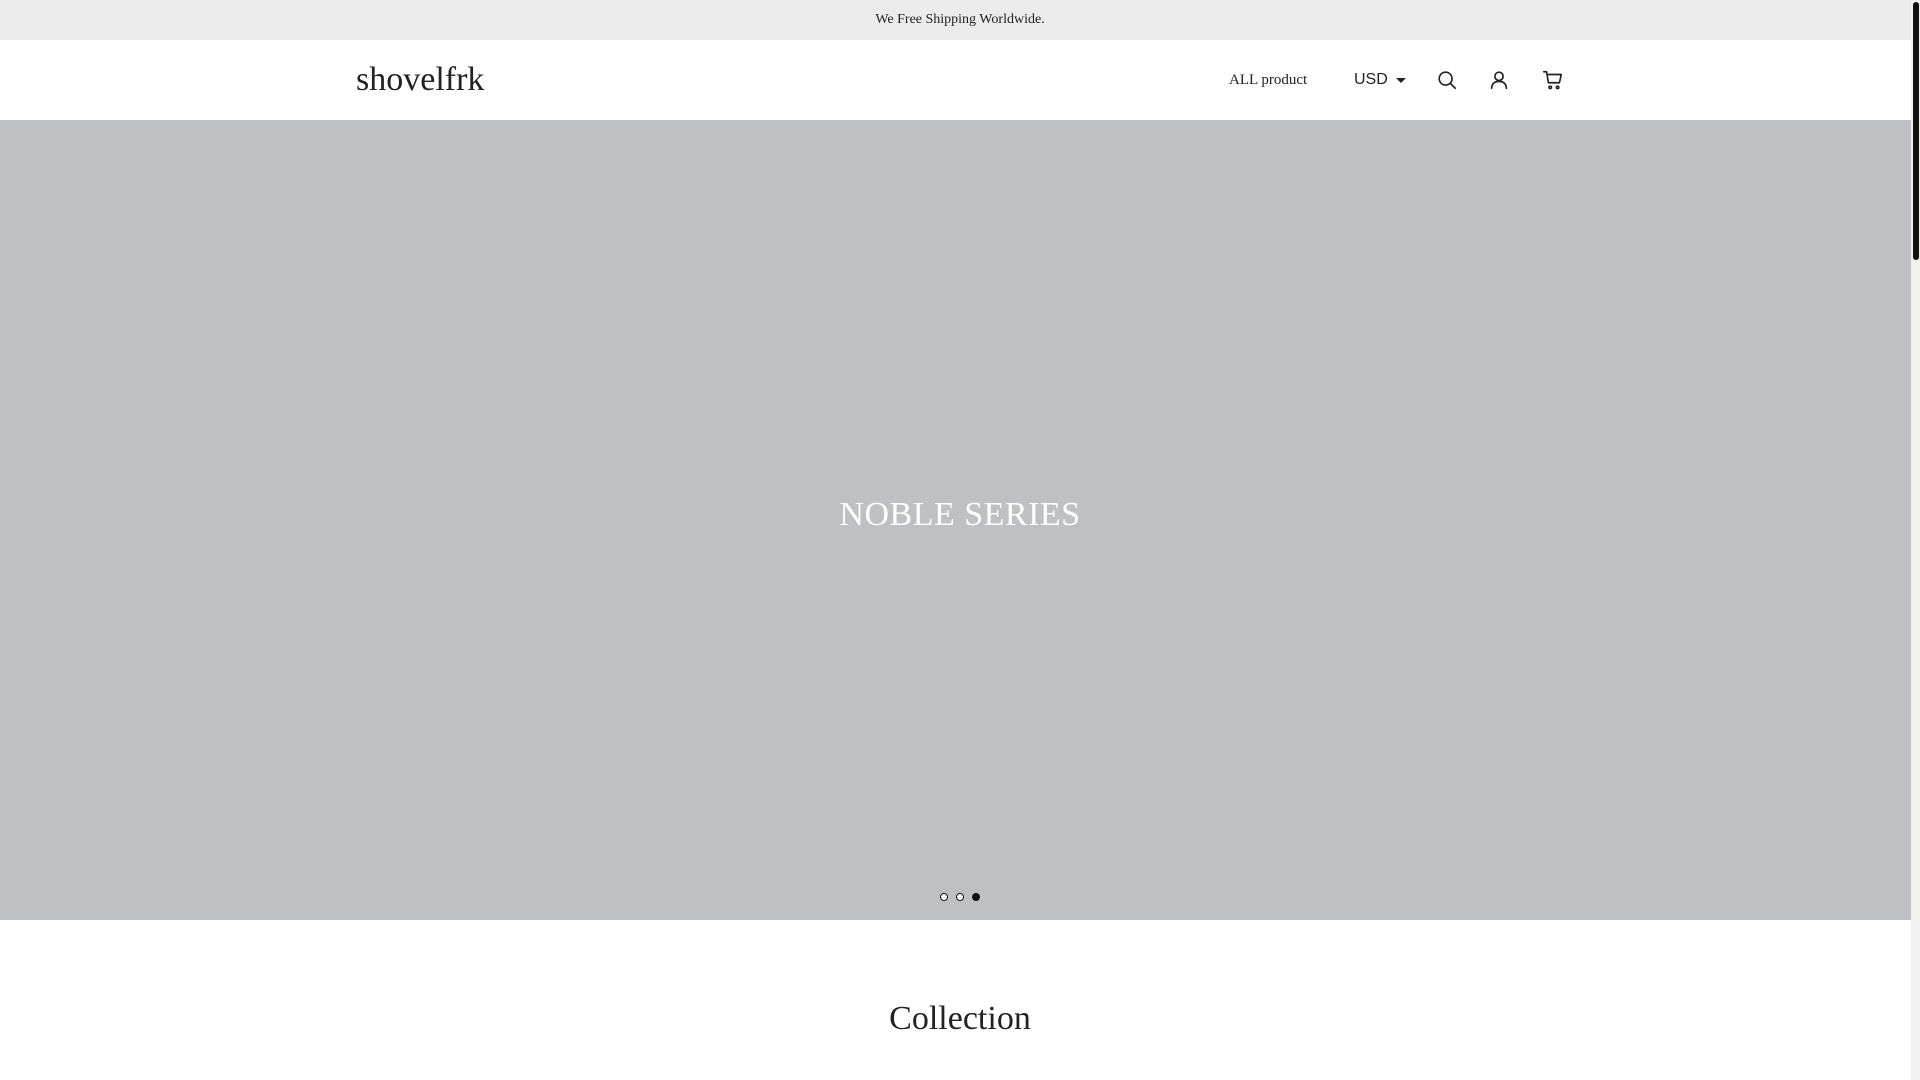 This screenshot has width=1920, height=1080. I want to click on scrollbar, so click(1915, 540).